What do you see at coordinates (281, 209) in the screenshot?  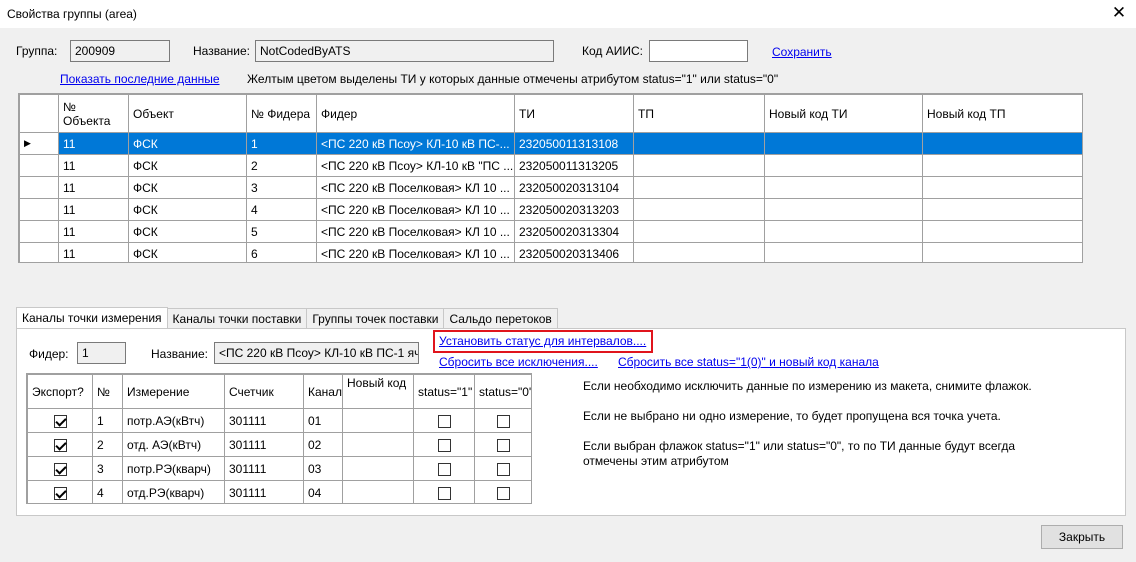 I see `cell-feeder-no: 4` at bounding box center [281, 209].